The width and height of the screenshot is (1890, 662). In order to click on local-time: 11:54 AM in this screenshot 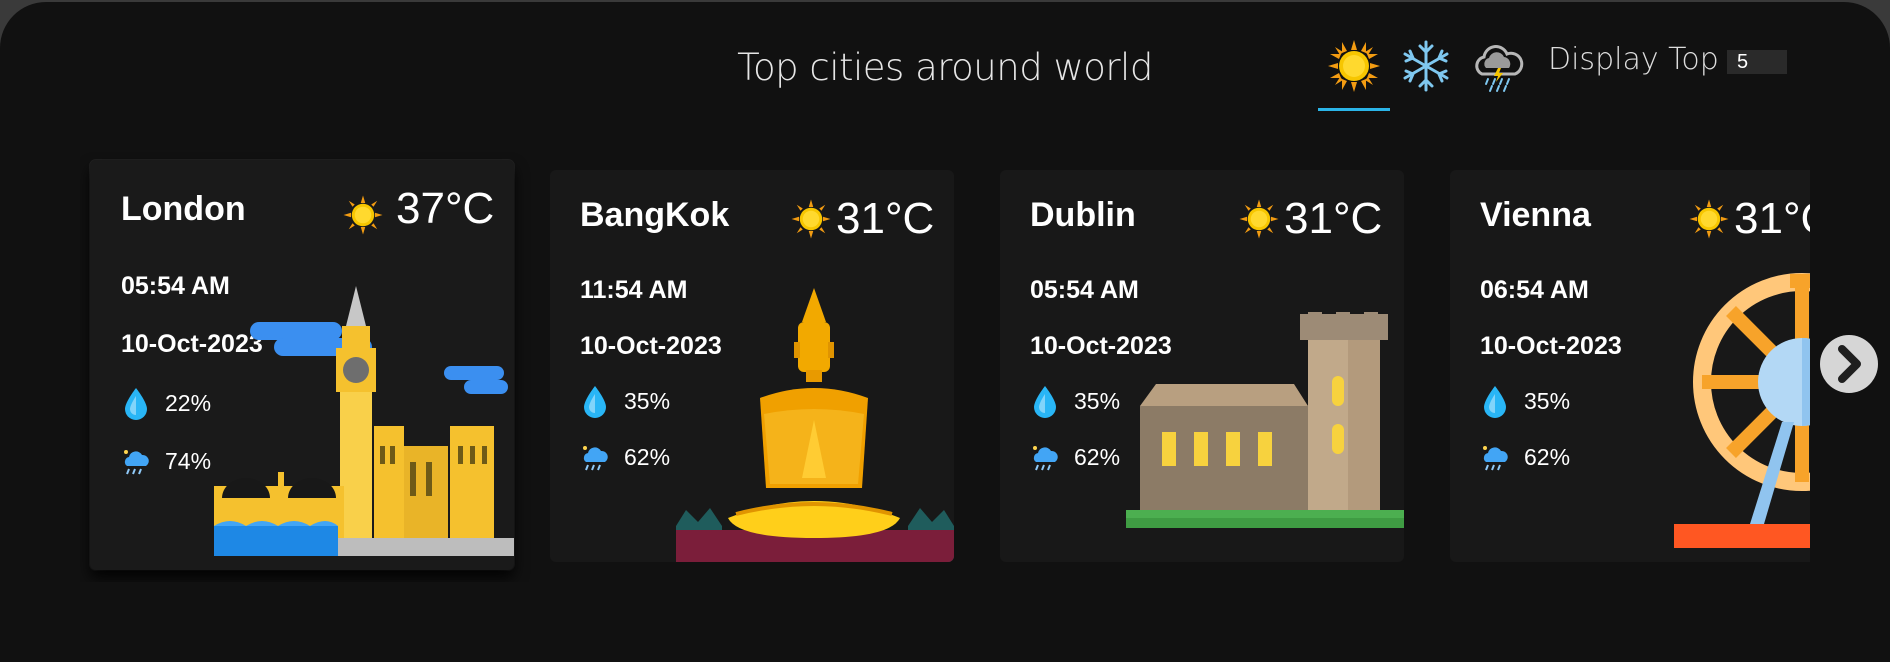, I will do `click(634, 290)`.